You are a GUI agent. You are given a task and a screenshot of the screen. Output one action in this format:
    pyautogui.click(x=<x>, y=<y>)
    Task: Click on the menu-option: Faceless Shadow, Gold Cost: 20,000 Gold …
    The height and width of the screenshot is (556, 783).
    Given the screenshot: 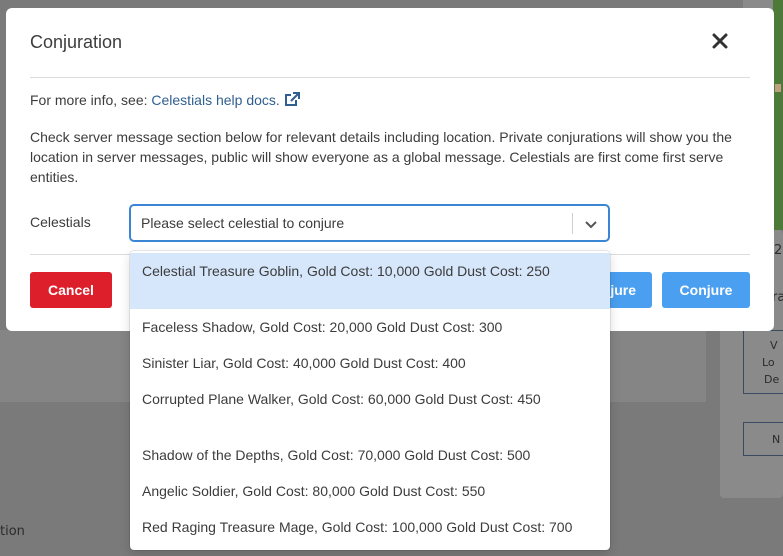 What is the action you would take?
    pyautogui.click(x=370, y=327)
    